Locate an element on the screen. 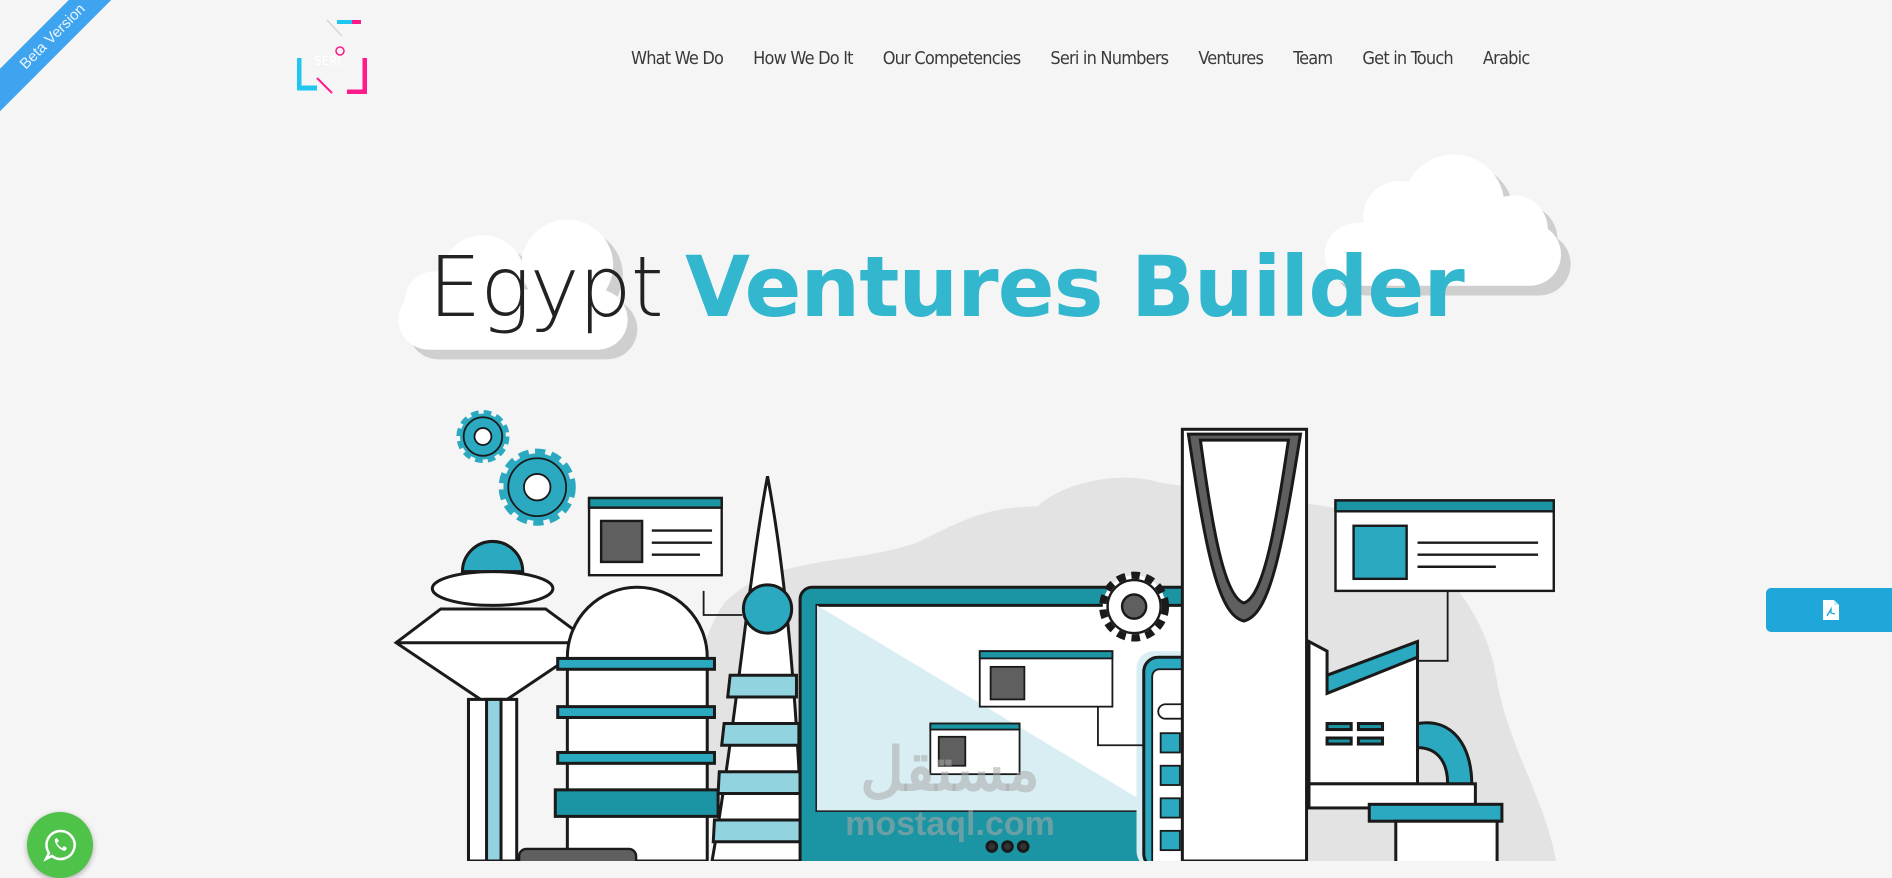 This screenshot has height=878, width=1892. watermark-latin: mostaql.com is located at coordinates (950, 824).